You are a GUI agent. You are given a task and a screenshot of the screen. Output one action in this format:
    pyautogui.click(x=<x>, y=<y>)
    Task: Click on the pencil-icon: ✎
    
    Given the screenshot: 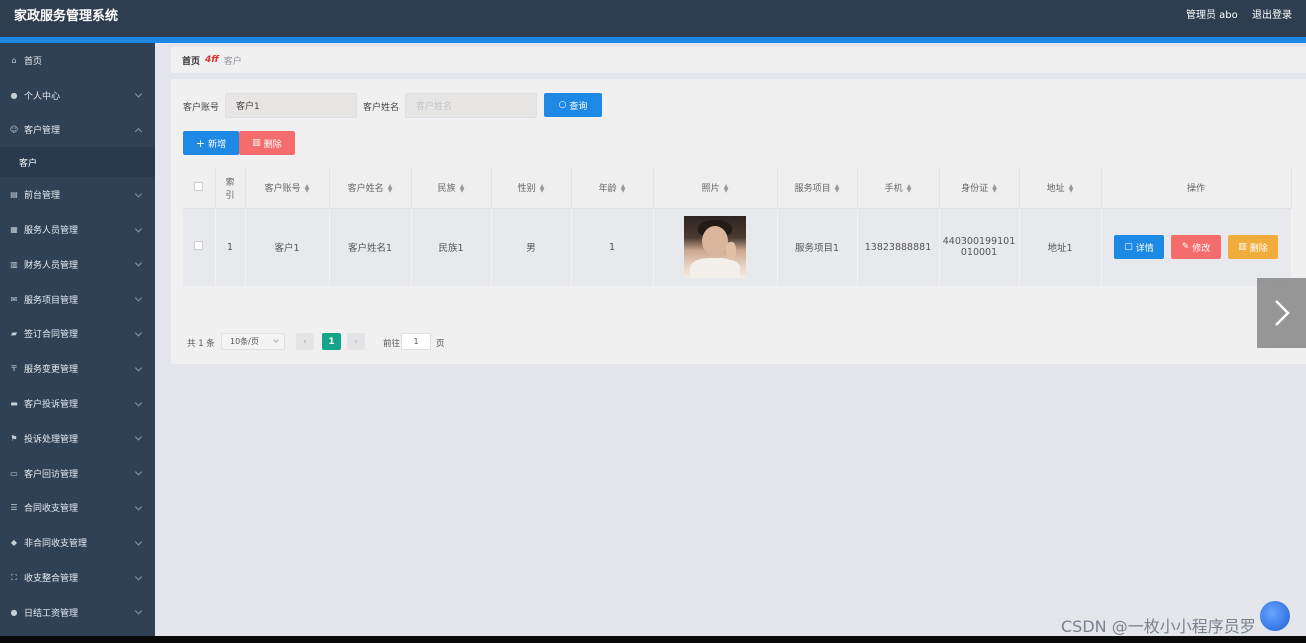 What is the action you would take?
    pyautogui.click(x=1185, y=247)
    